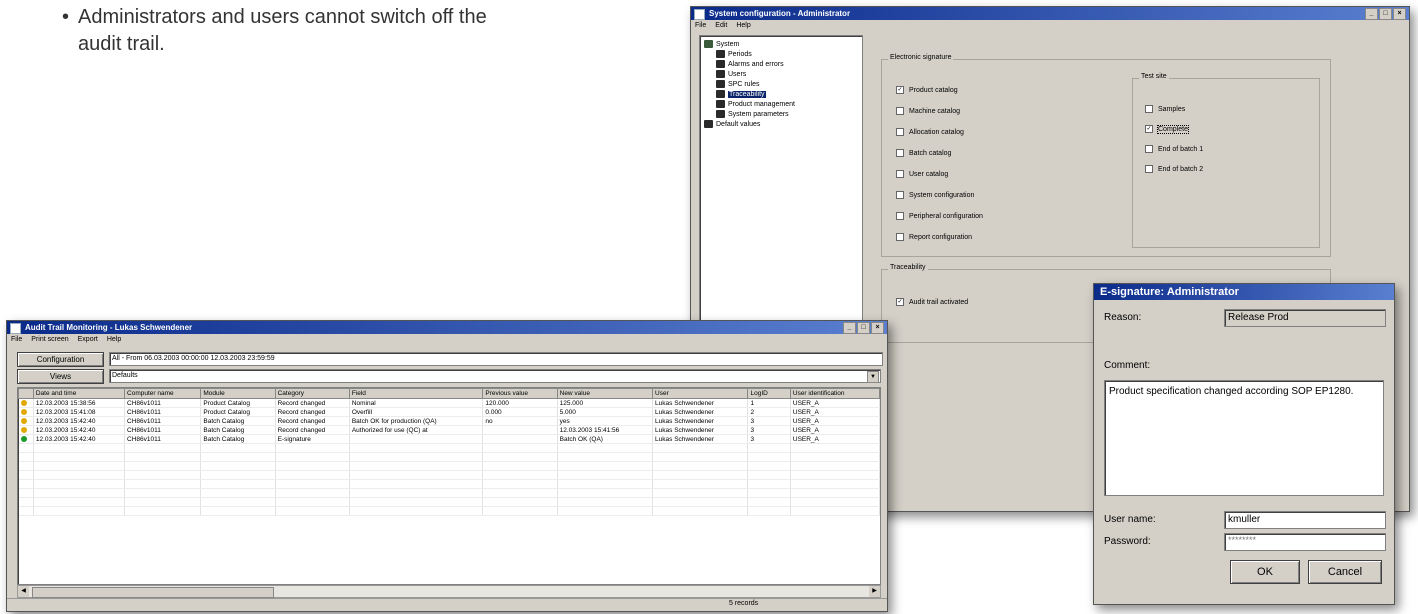  I want to click on checkbox-end-of-batch-1: End of batch 1, so click(1174, 149).